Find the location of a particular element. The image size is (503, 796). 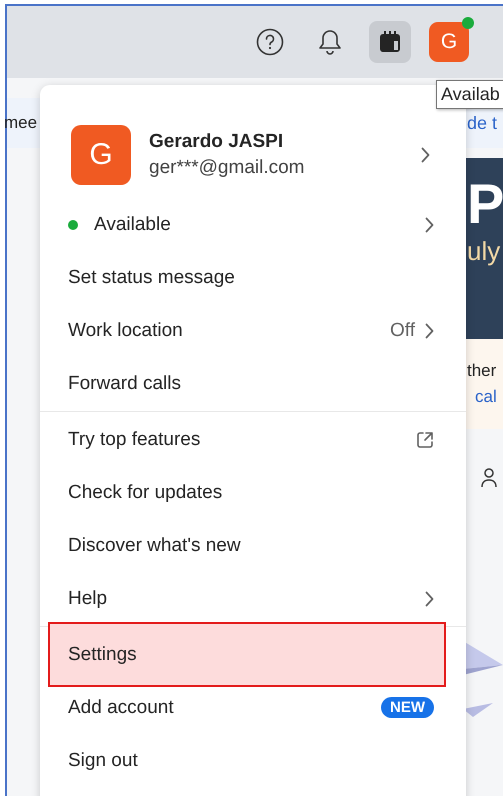

menu-item: Check for updates is located at coordinates (253, 492).